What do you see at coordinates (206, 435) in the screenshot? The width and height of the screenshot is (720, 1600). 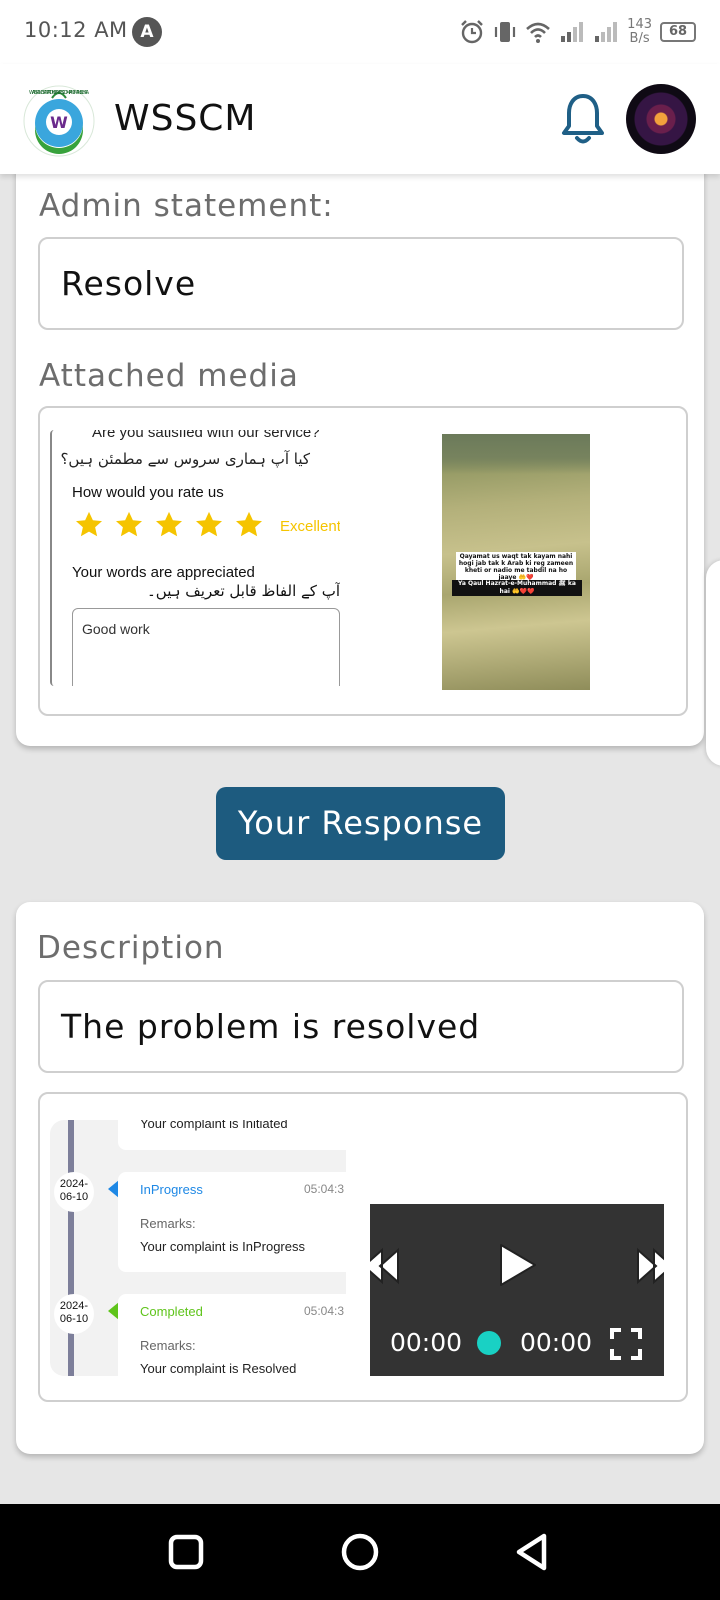 I see `rating-question: Are you satisfied with our service?` at bounding box center [206, 435].